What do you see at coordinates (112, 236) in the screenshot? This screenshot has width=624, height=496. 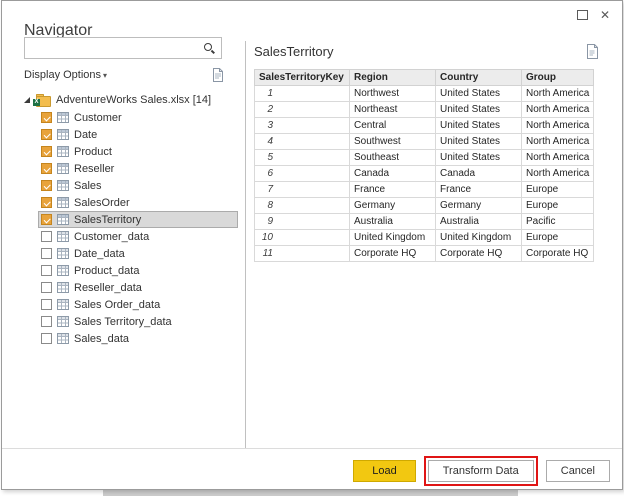 I see `tree-item-label: Customer_data` at bounding box center [112, 236].